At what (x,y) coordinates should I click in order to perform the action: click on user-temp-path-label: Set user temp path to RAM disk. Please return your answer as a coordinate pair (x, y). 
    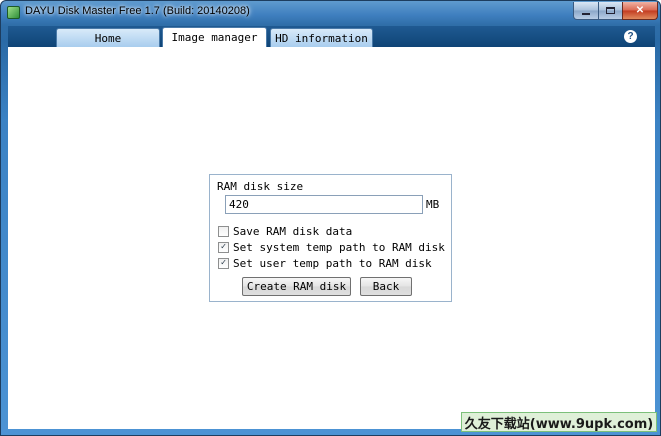
    Looking at the image, I should click on (332, 263).